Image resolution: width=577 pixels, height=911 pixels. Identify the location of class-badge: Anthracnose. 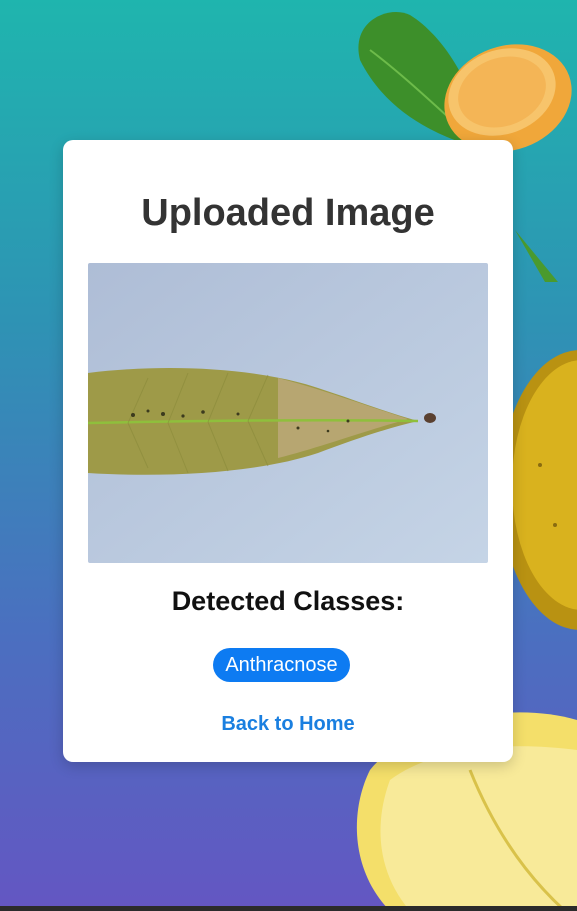
(281, 665).